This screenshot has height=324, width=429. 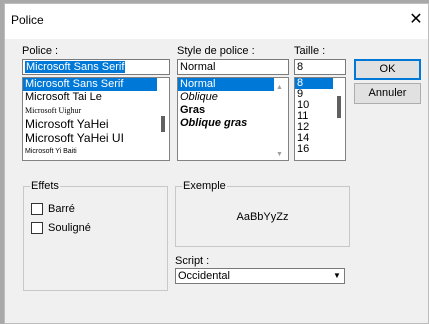 I want to click on window-title: Police, so click(x=27, y=20).